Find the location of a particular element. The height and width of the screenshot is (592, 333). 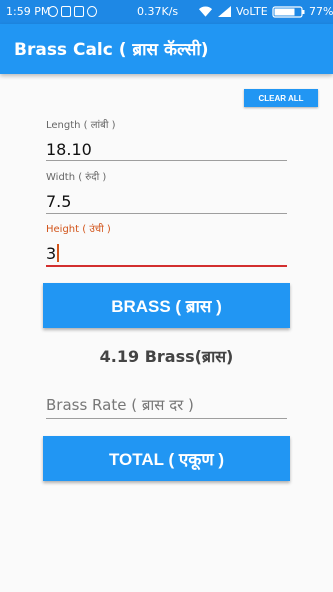

wifi-icon is located at coordinates (205, 11).